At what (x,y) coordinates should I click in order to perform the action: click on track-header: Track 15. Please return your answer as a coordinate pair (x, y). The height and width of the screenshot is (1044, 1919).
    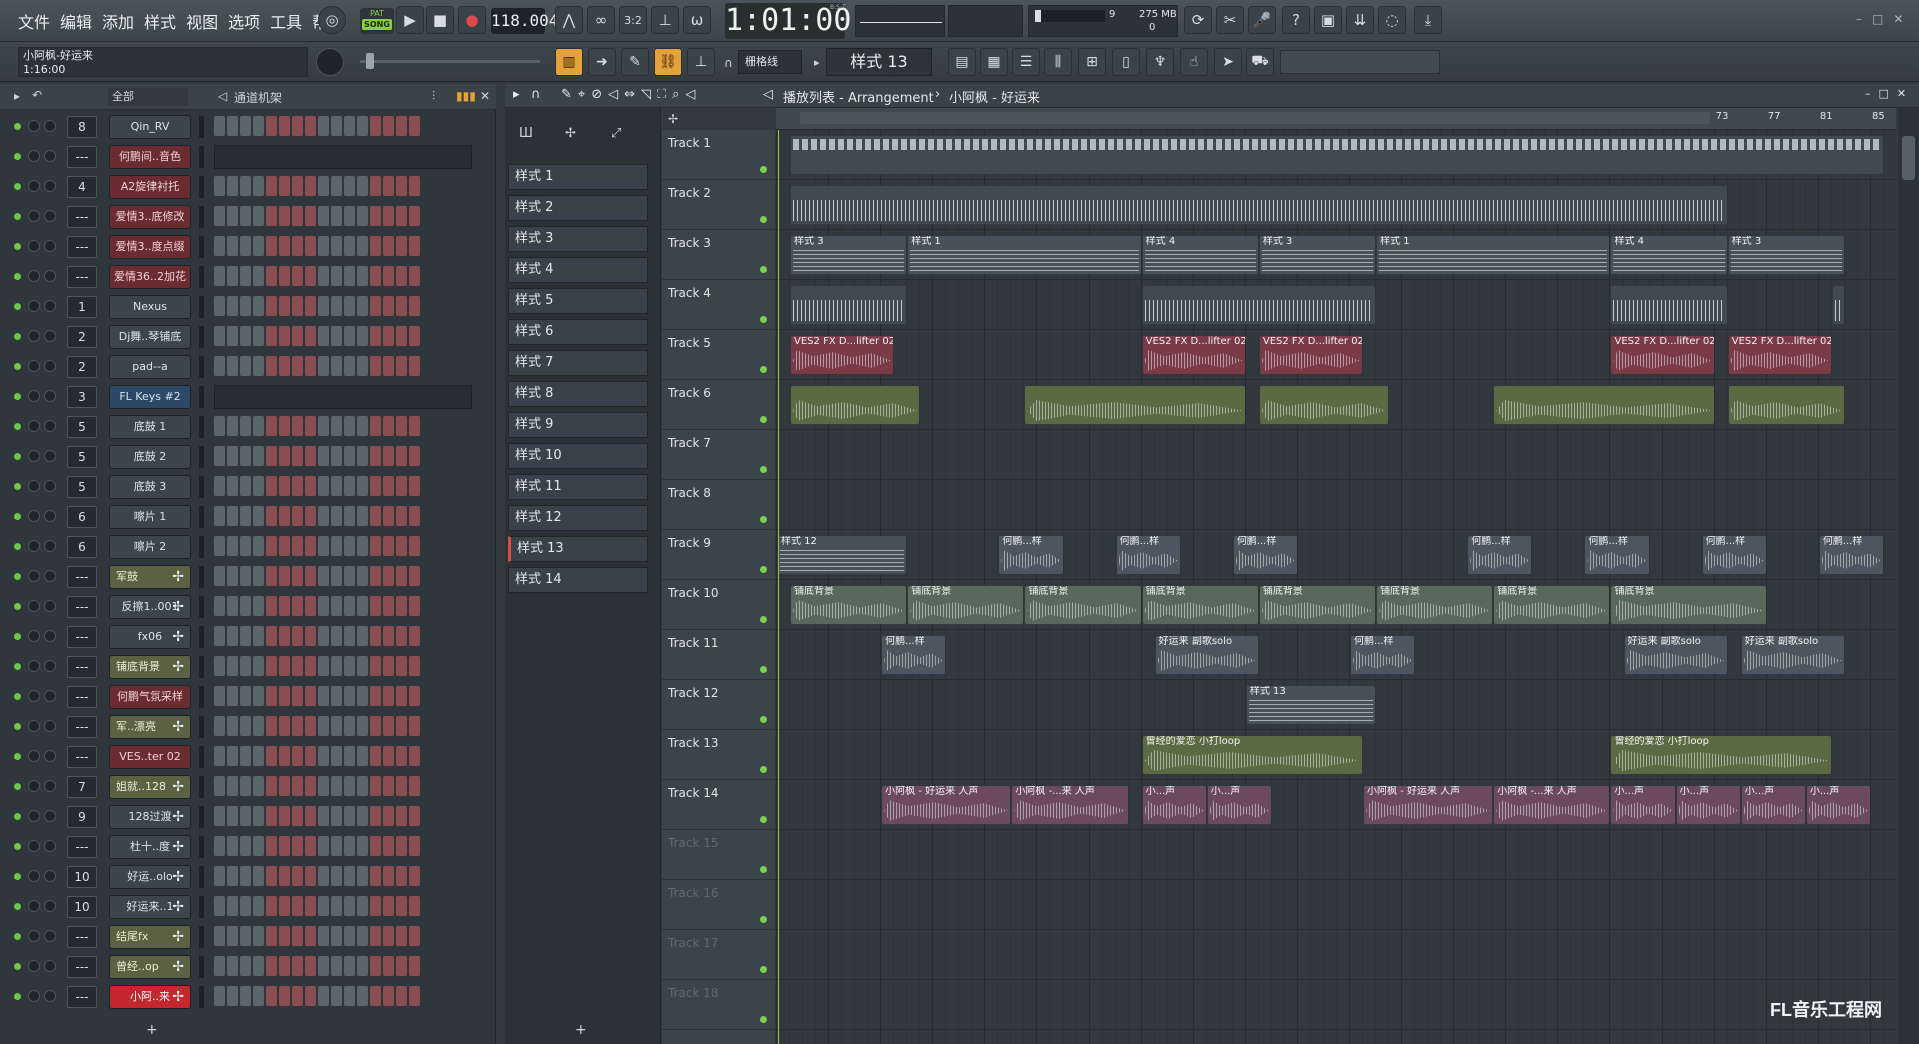
    Looking at the image, I should click on (718, 855).